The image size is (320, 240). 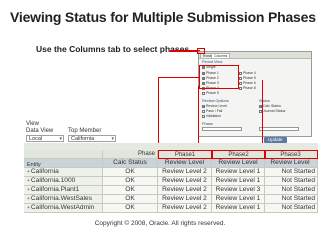 What do you see at coordinates (212, 62) in the screenshot?
I see `period-view-label: Period View` at bounding box center [212, 62].